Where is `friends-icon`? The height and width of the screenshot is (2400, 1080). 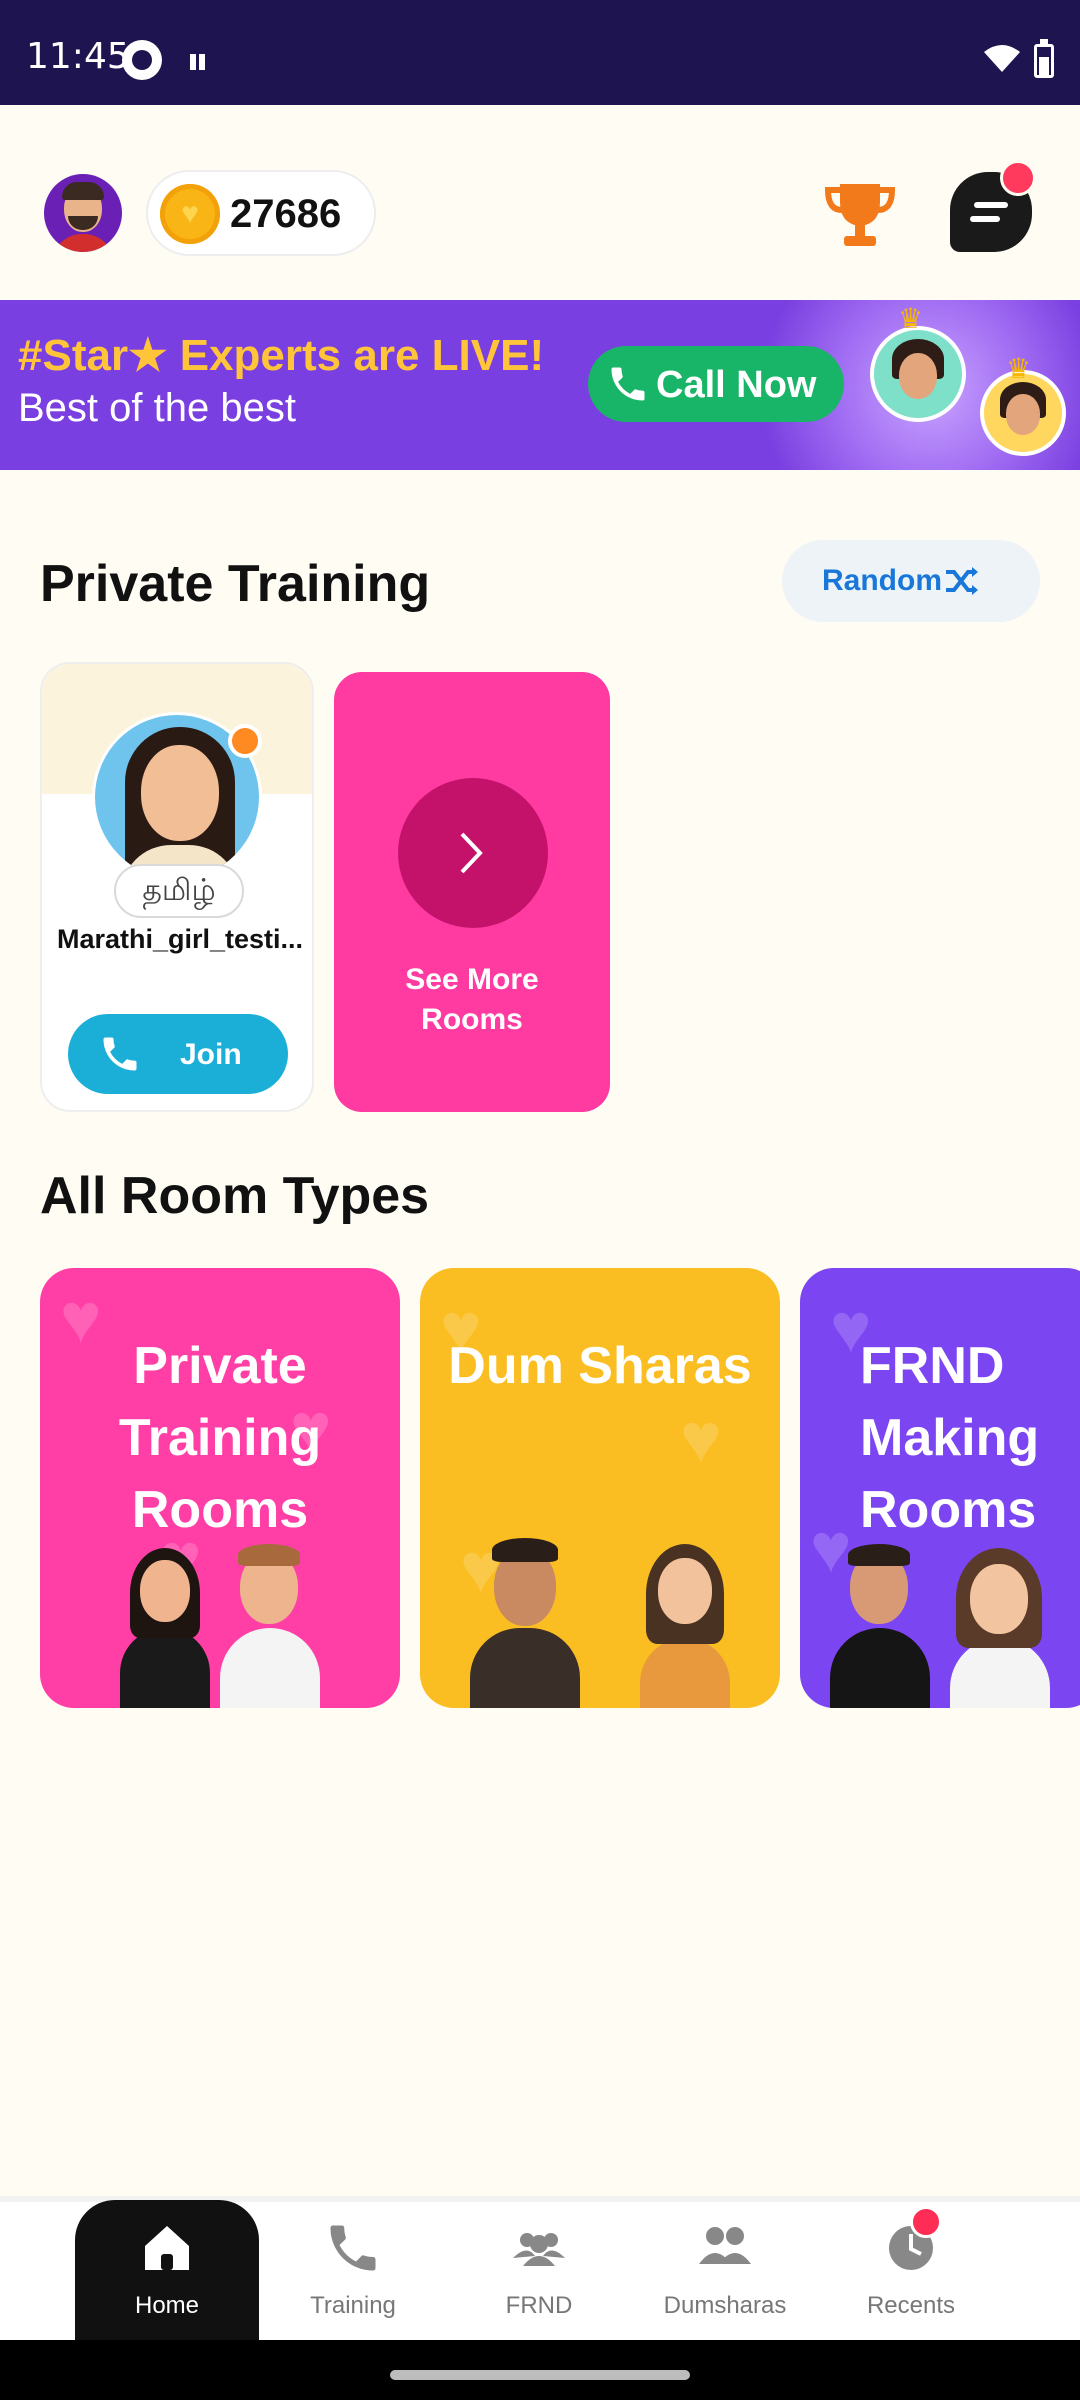 friends-icon is located at coordinates (539, 2249).